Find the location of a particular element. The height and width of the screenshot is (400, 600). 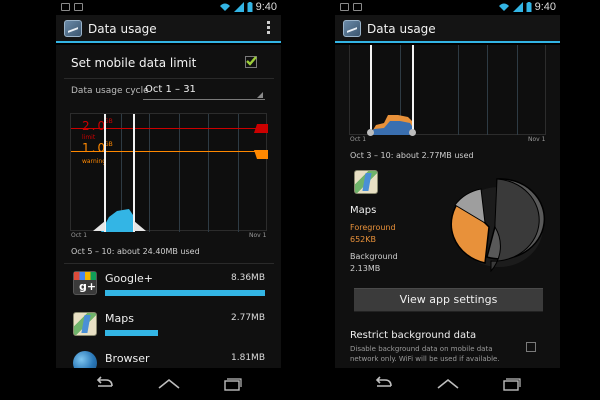

checkmark-icon is located at coordinates (251, 61).